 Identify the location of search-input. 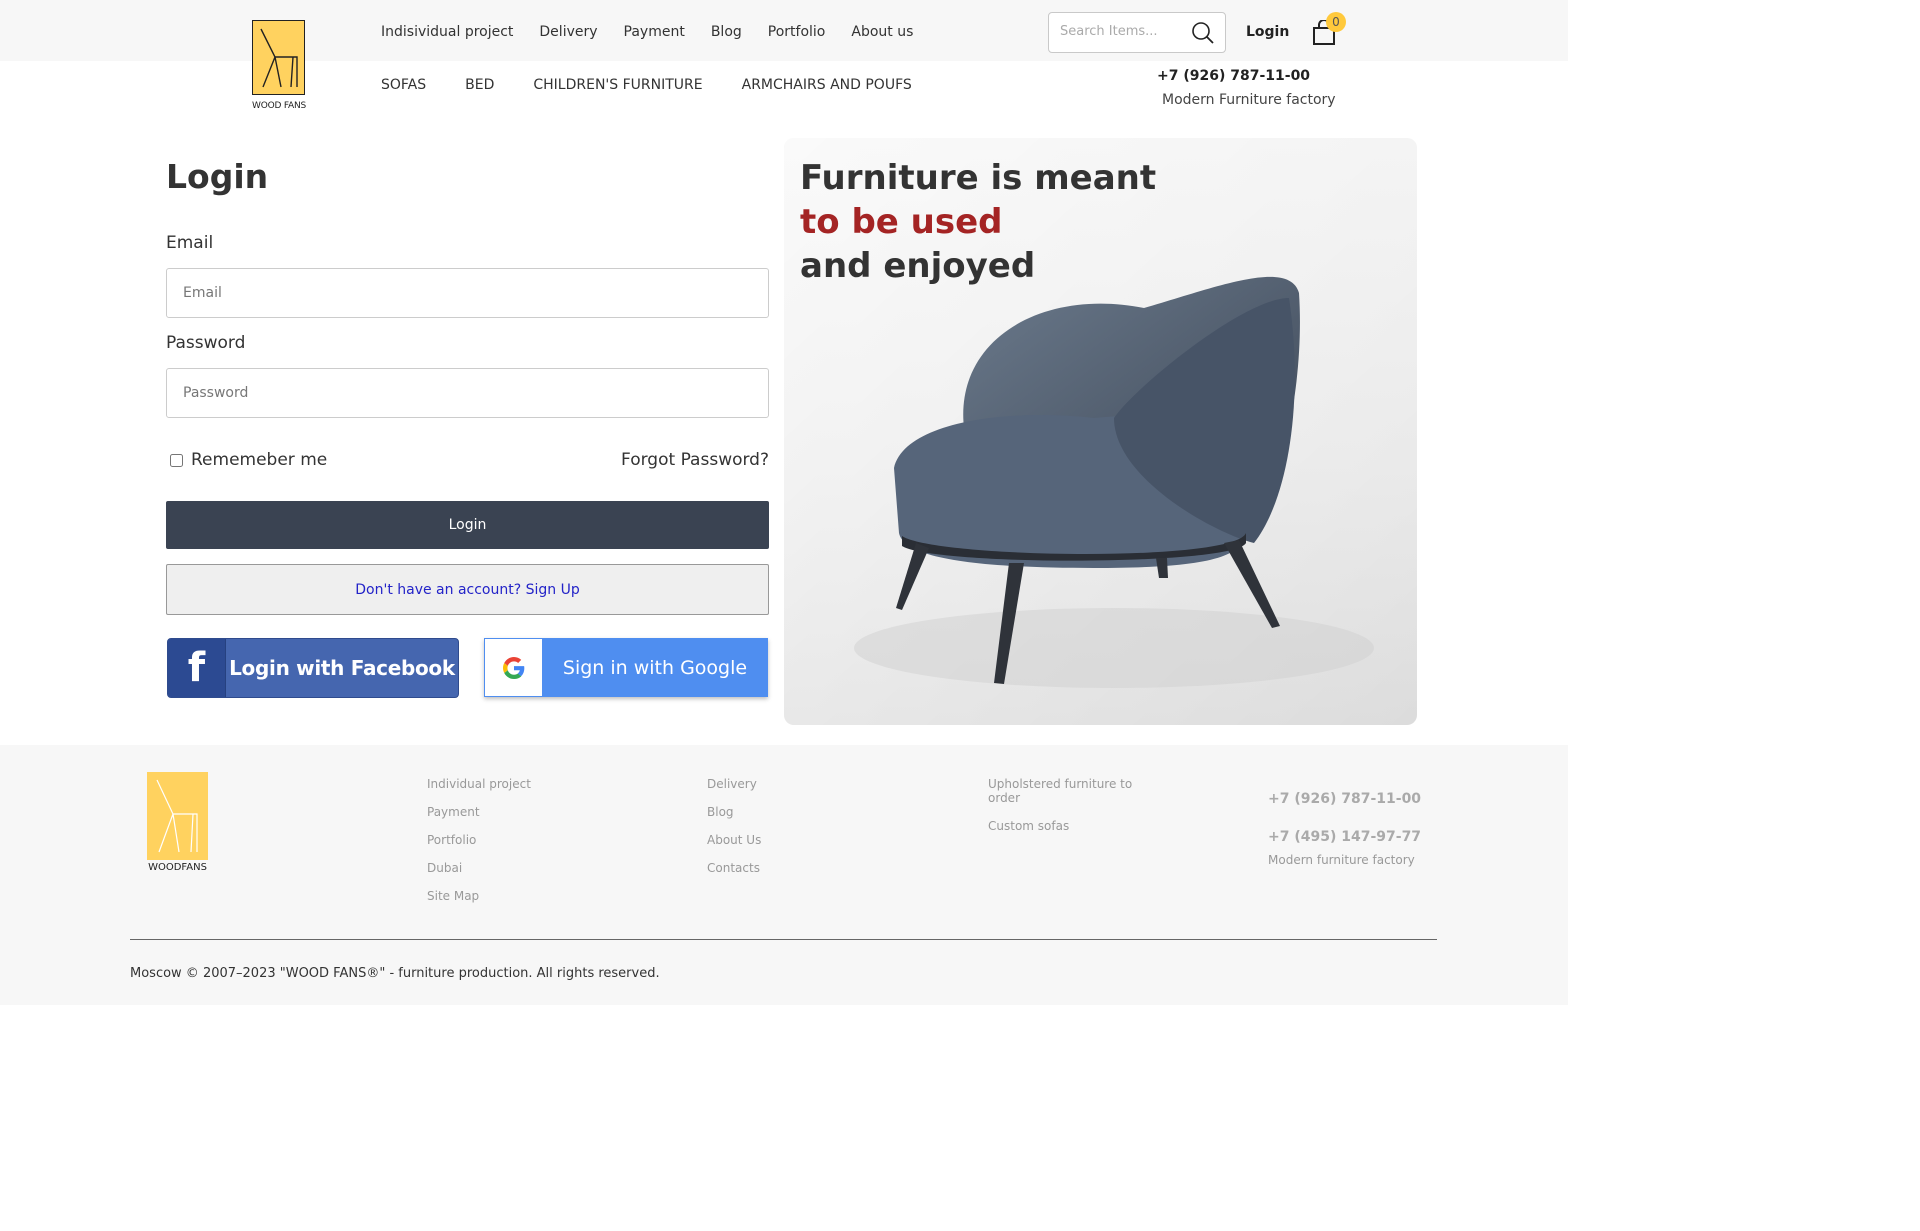
(1126, 31).